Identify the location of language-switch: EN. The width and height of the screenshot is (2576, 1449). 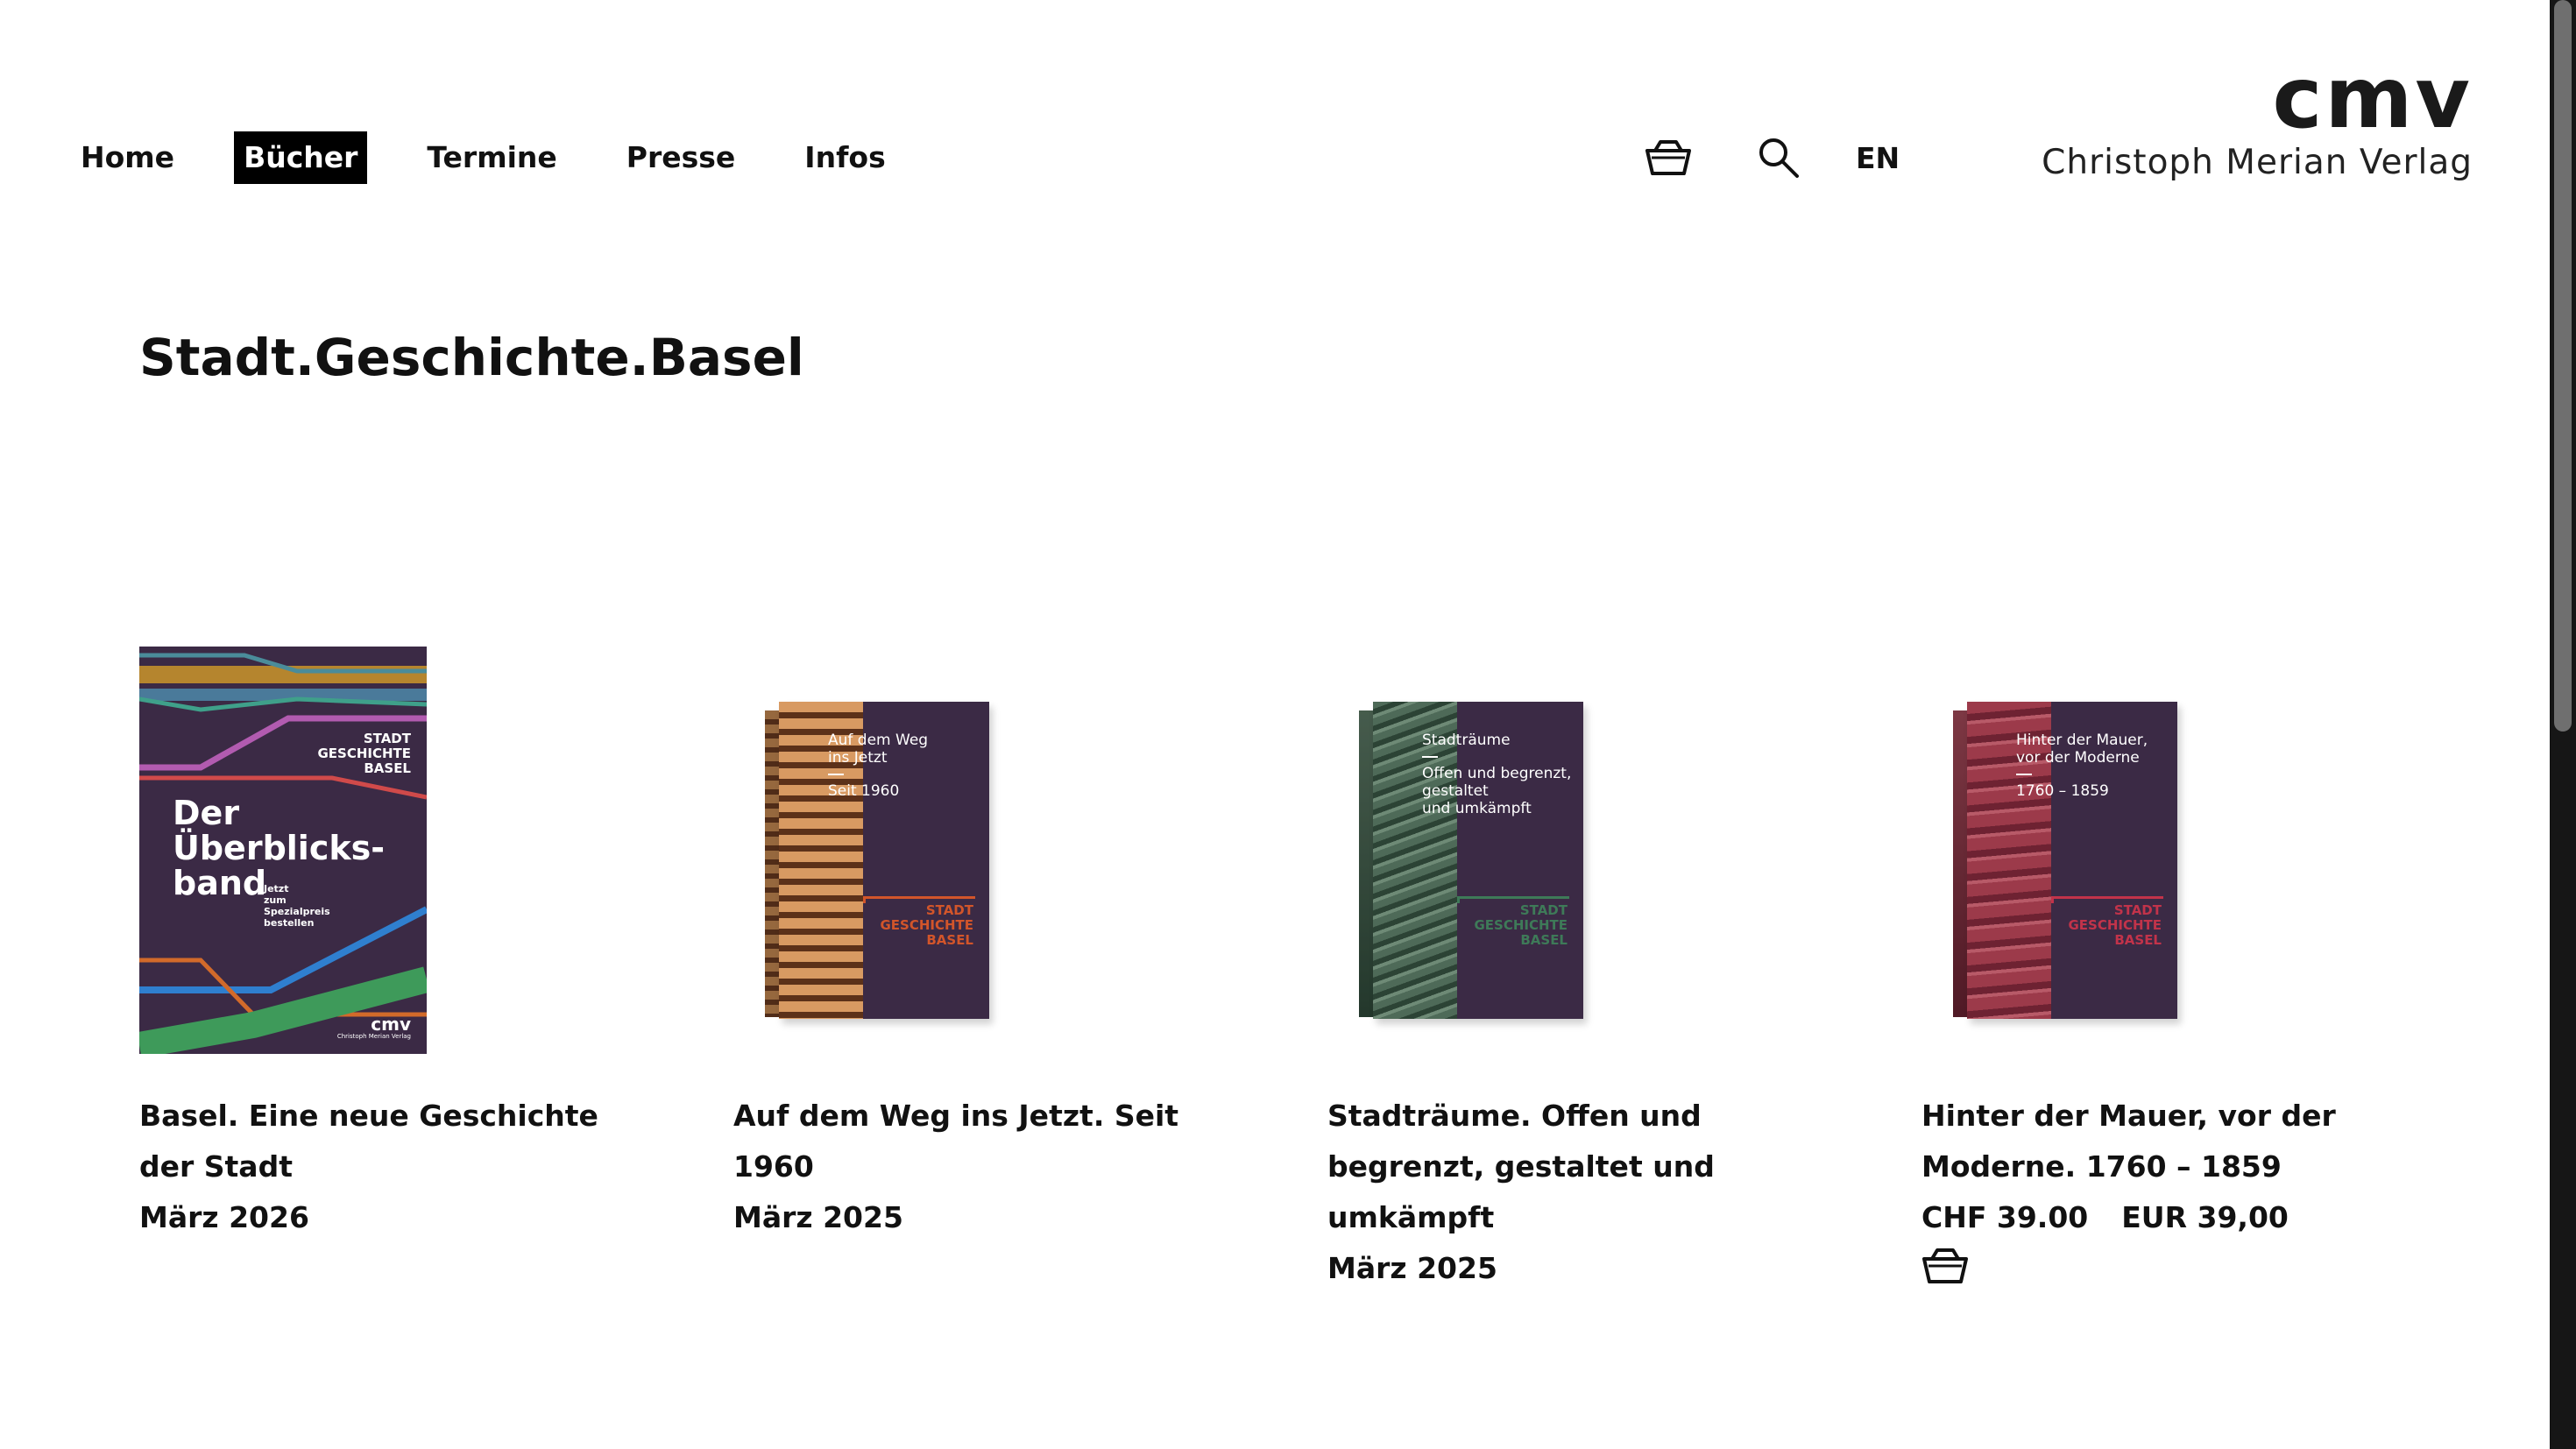
(1878, 158).